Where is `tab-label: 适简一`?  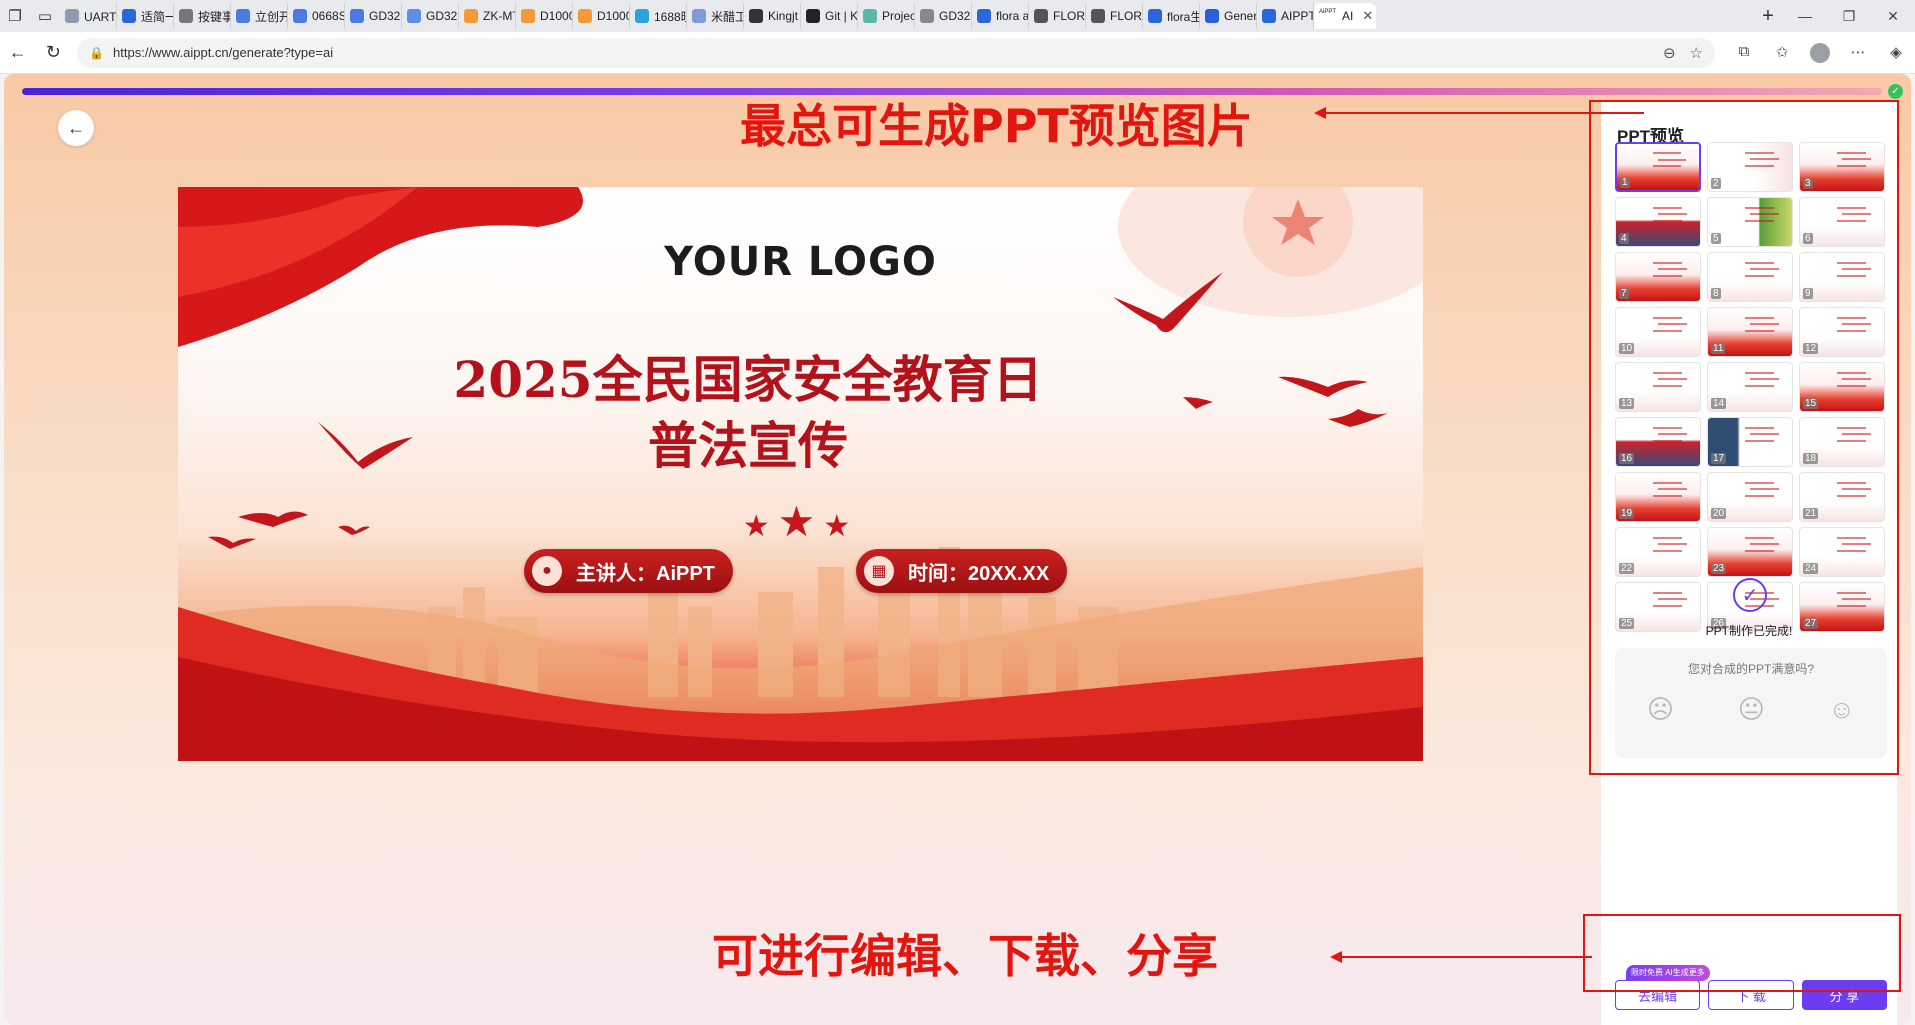 tab-label: 适简一 is located at coordinates (157, 16).